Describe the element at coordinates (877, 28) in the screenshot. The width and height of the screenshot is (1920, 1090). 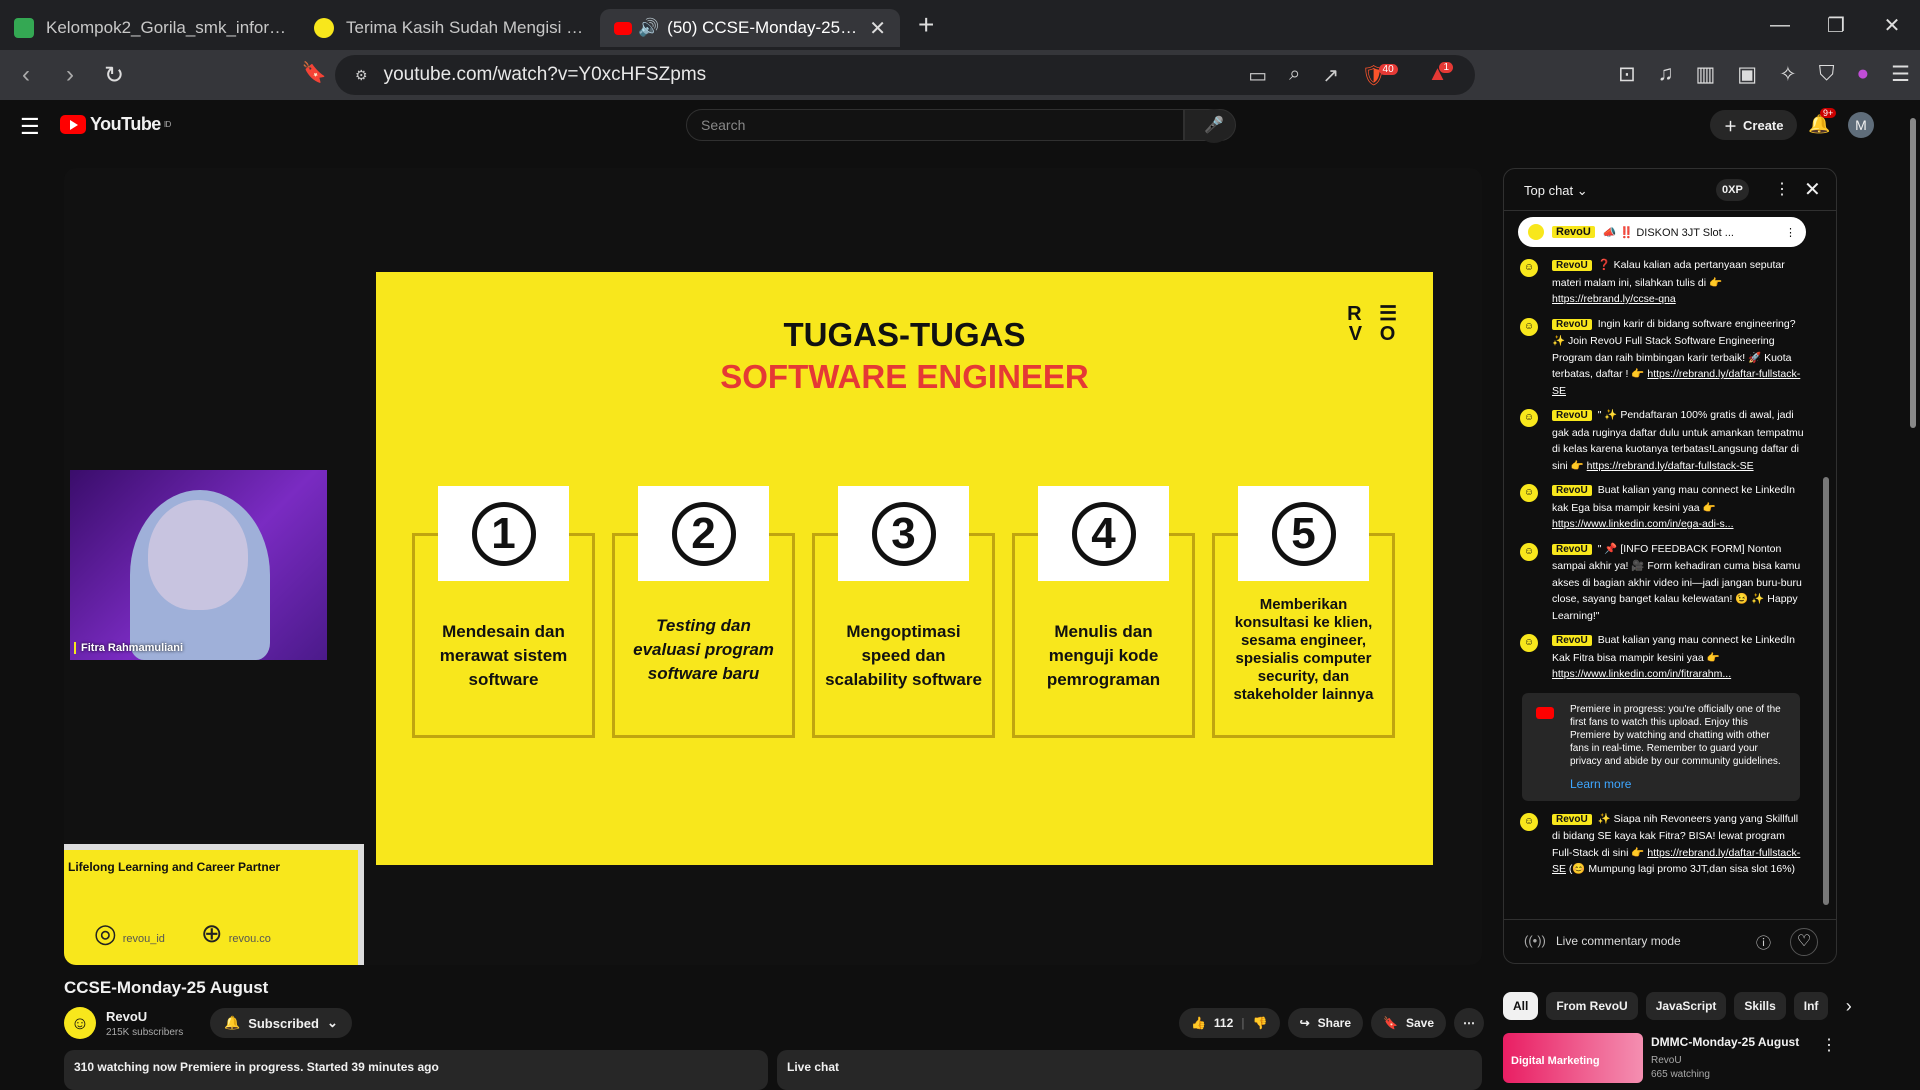
I see `close-tab-icon: ✕` at that location.